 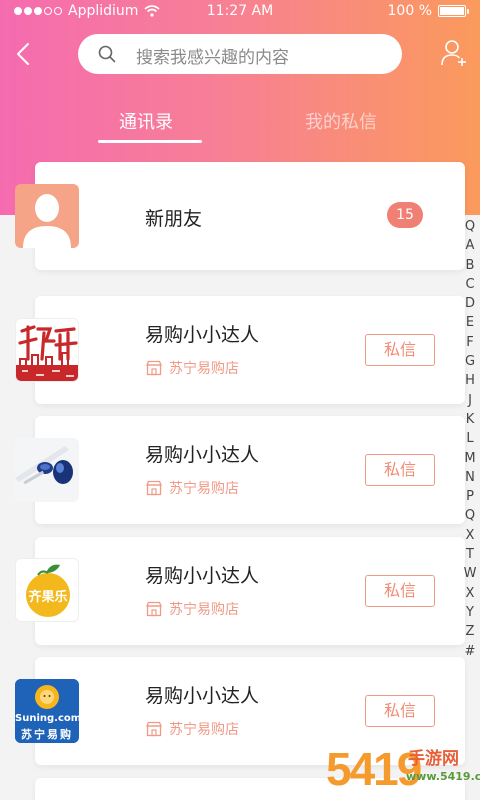 I want to click on site-watermark: 5419 手游网 www.5419.cn, so click(x=403, y=769).